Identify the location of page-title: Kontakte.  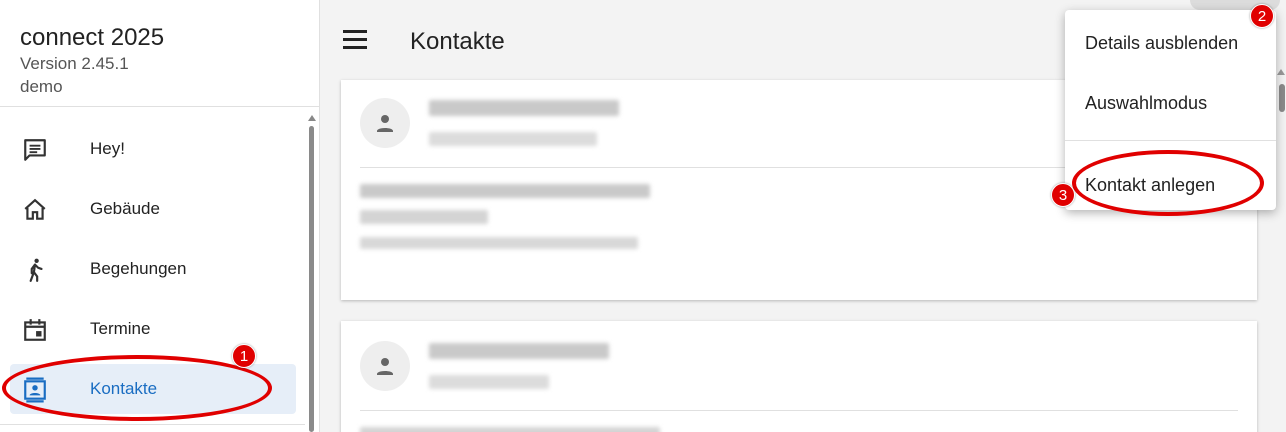
(457, 41).